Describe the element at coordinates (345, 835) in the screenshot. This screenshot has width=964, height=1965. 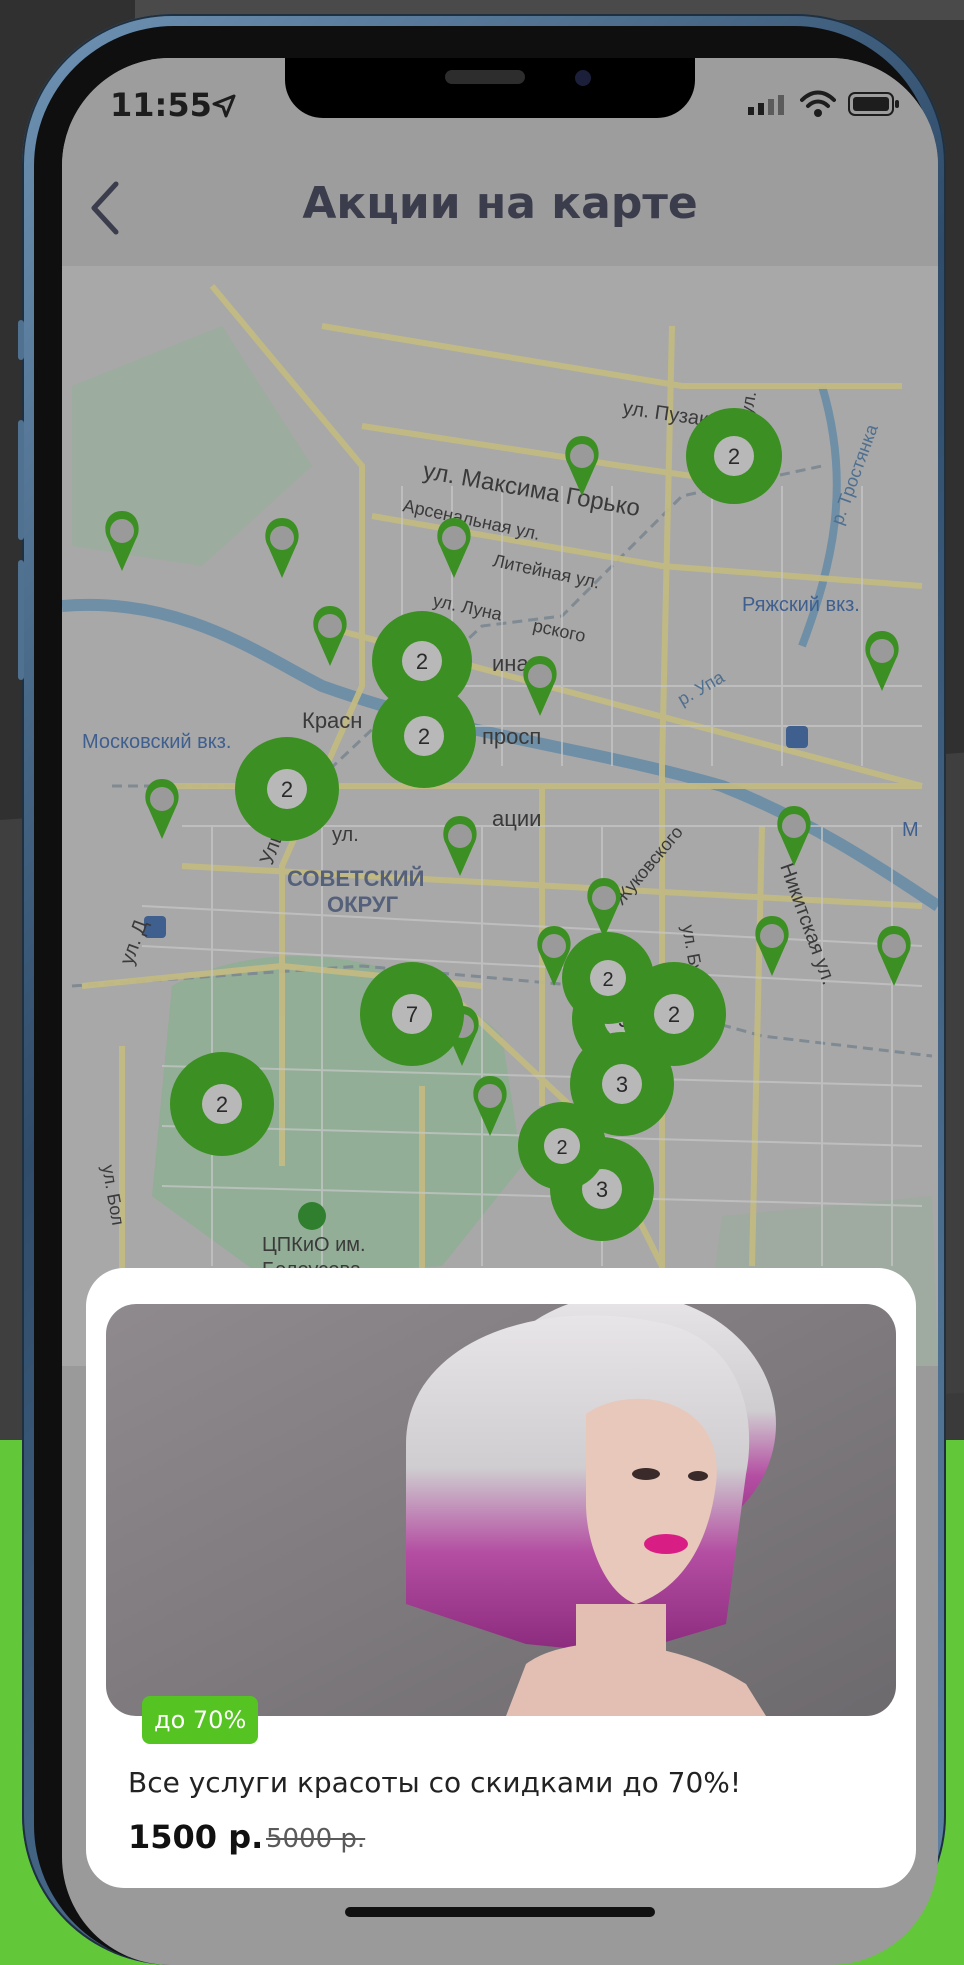
I see `map-label: ул.` at that location.